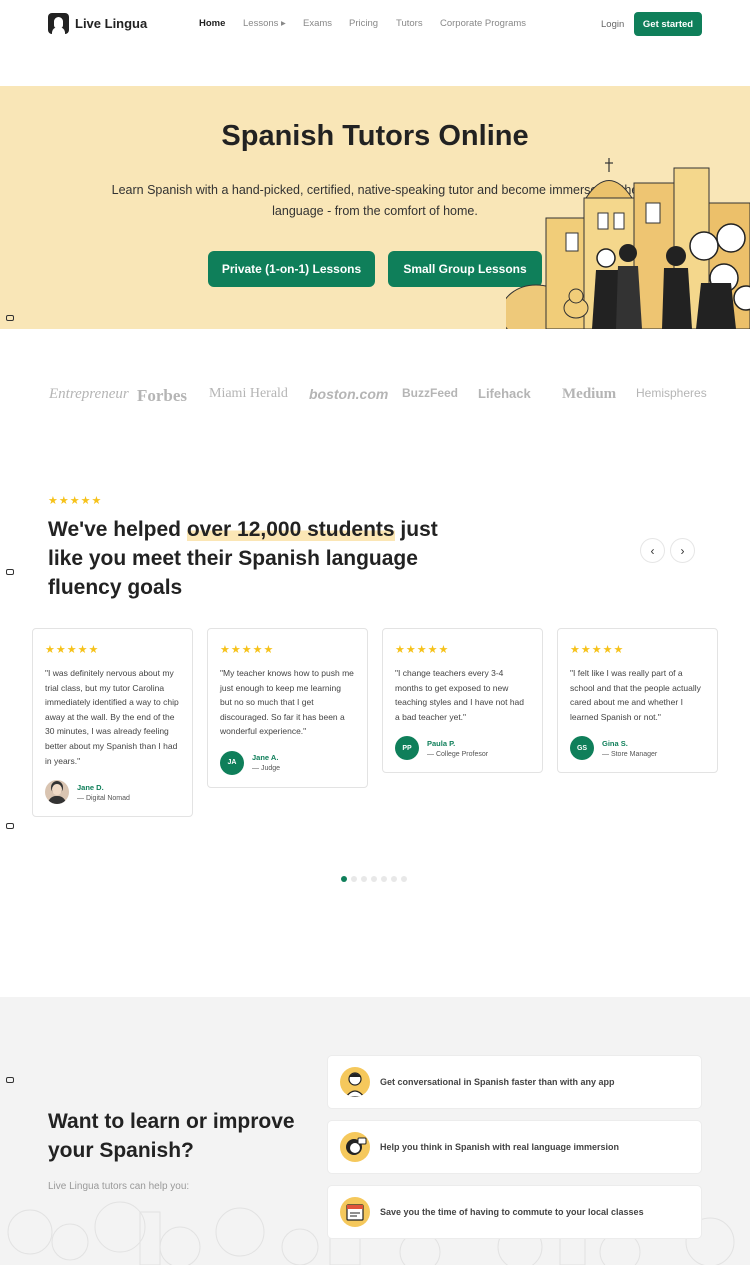 The width and height of the screenshot is (750, 1265). I want to click on logo-icon, so click(58, 23).